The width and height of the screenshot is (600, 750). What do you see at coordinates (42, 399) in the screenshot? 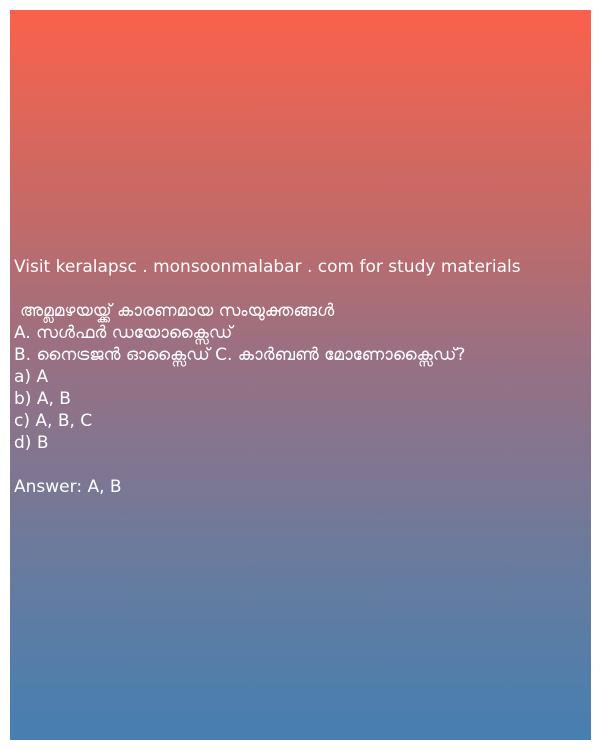
I see `option-b: b) A, B` at bounding box center [42, 399].